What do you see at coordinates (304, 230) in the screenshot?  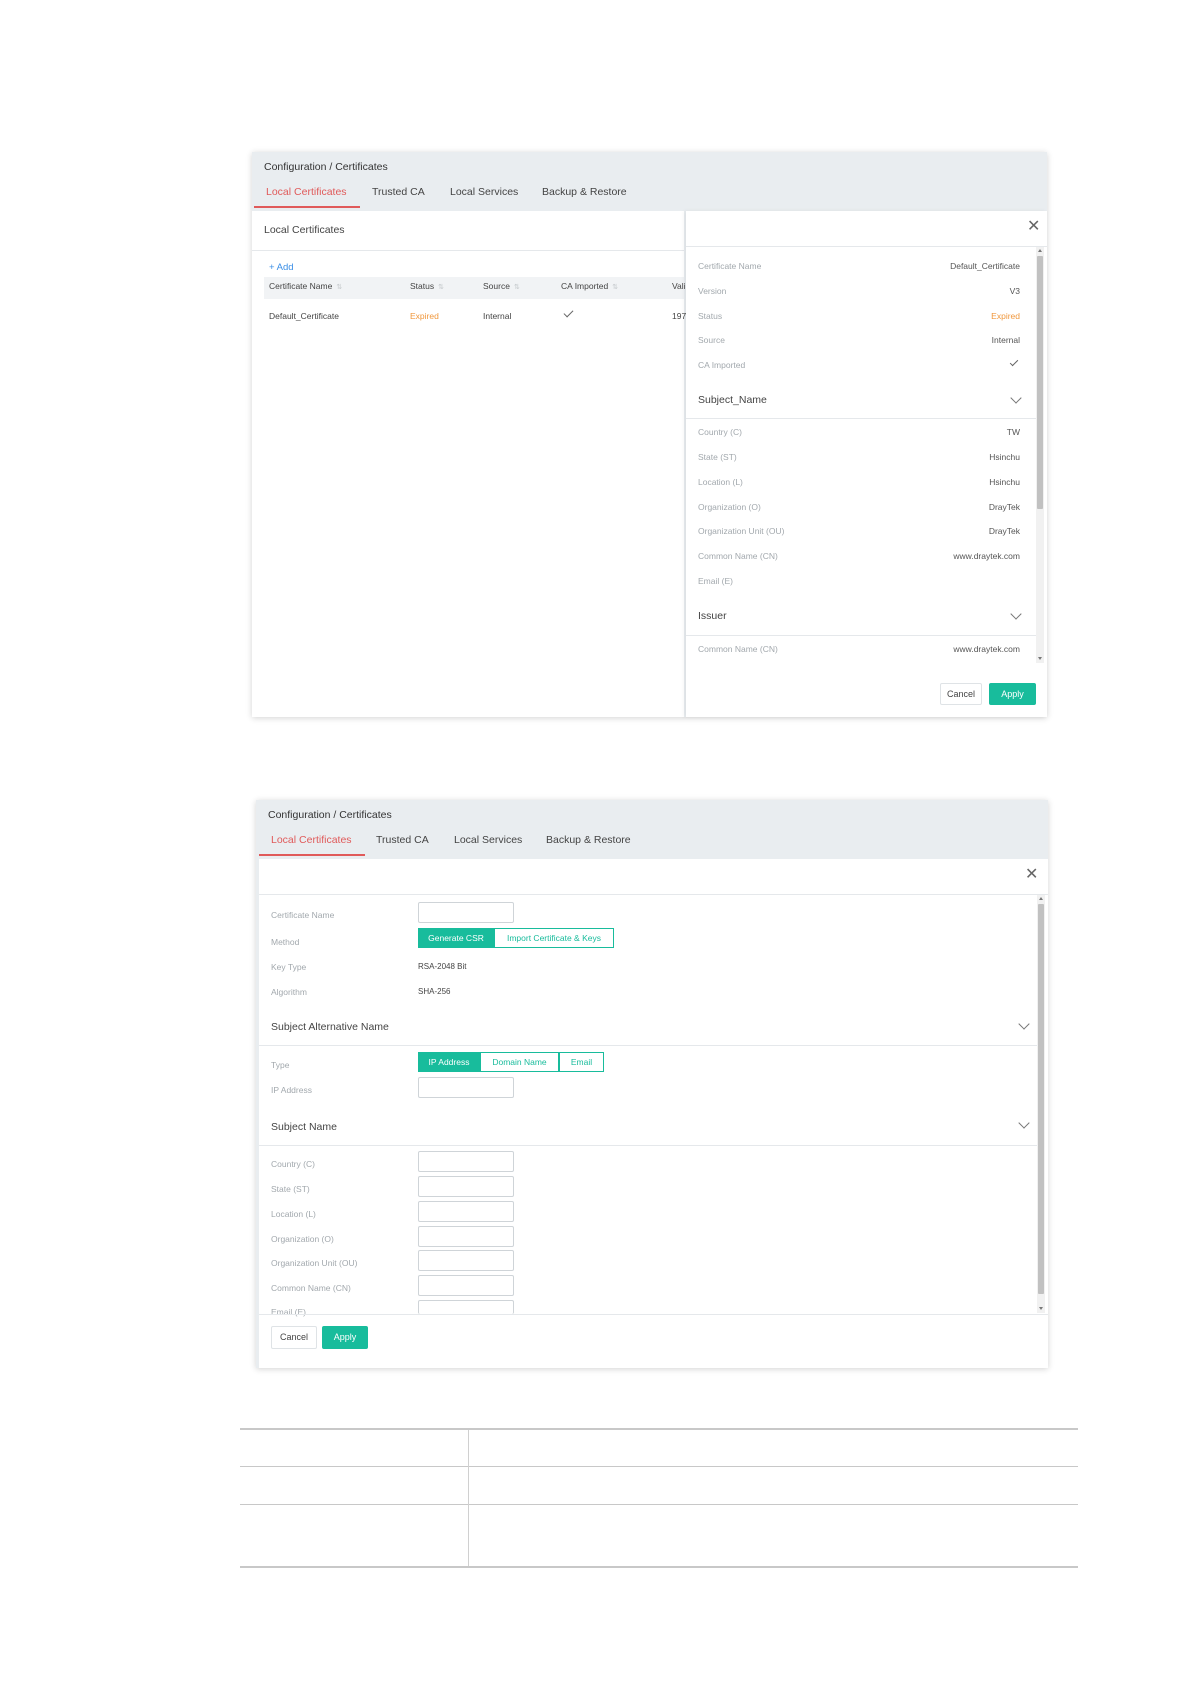 I see `list-title: Local Certificates` at bounding box center [304, 230].